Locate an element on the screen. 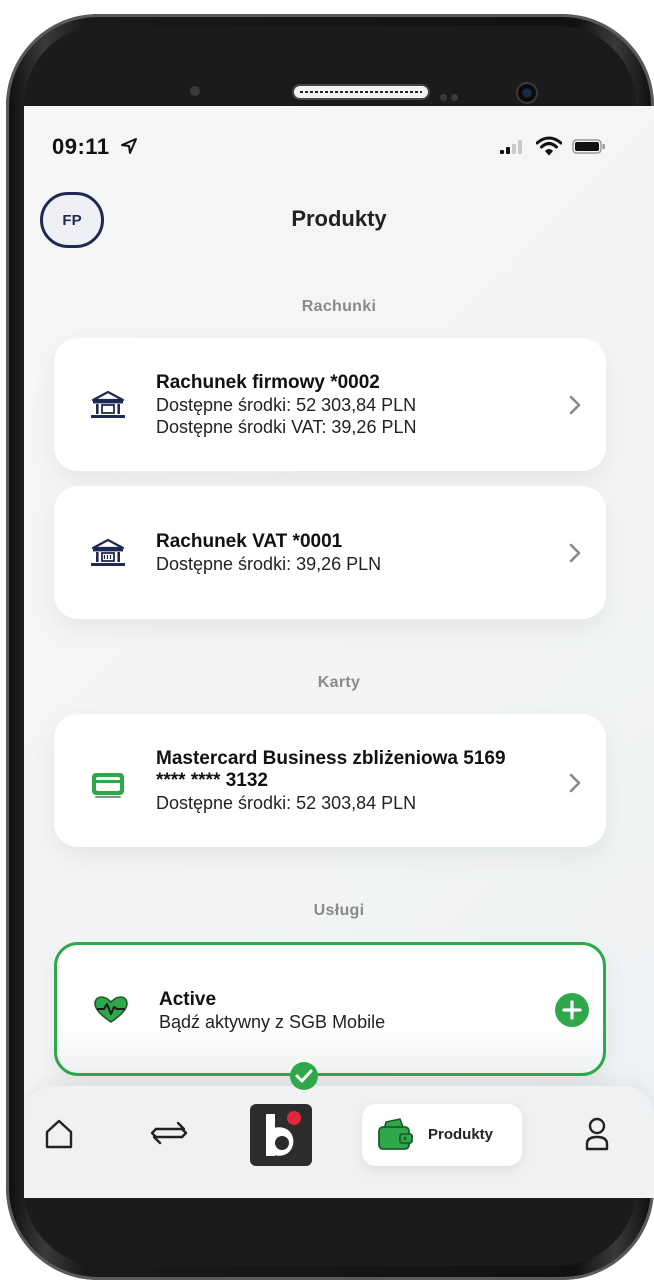 The height and width of the screenshot is (1280, 654). bs-logo-icon is located at coordinates (281, 1135).